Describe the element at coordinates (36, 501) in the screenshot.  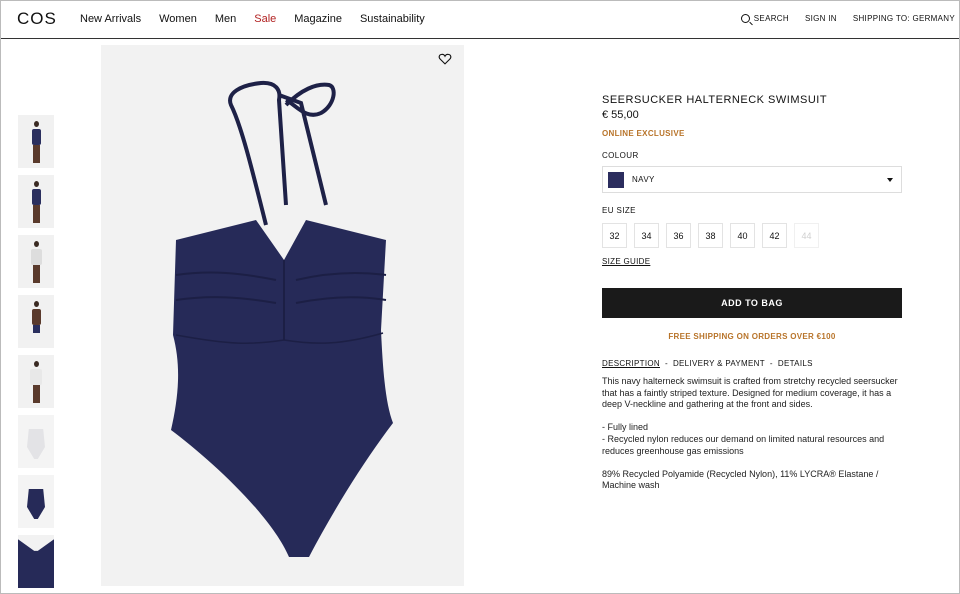
I see `thumbnail-navy-swimsuit` at that location.